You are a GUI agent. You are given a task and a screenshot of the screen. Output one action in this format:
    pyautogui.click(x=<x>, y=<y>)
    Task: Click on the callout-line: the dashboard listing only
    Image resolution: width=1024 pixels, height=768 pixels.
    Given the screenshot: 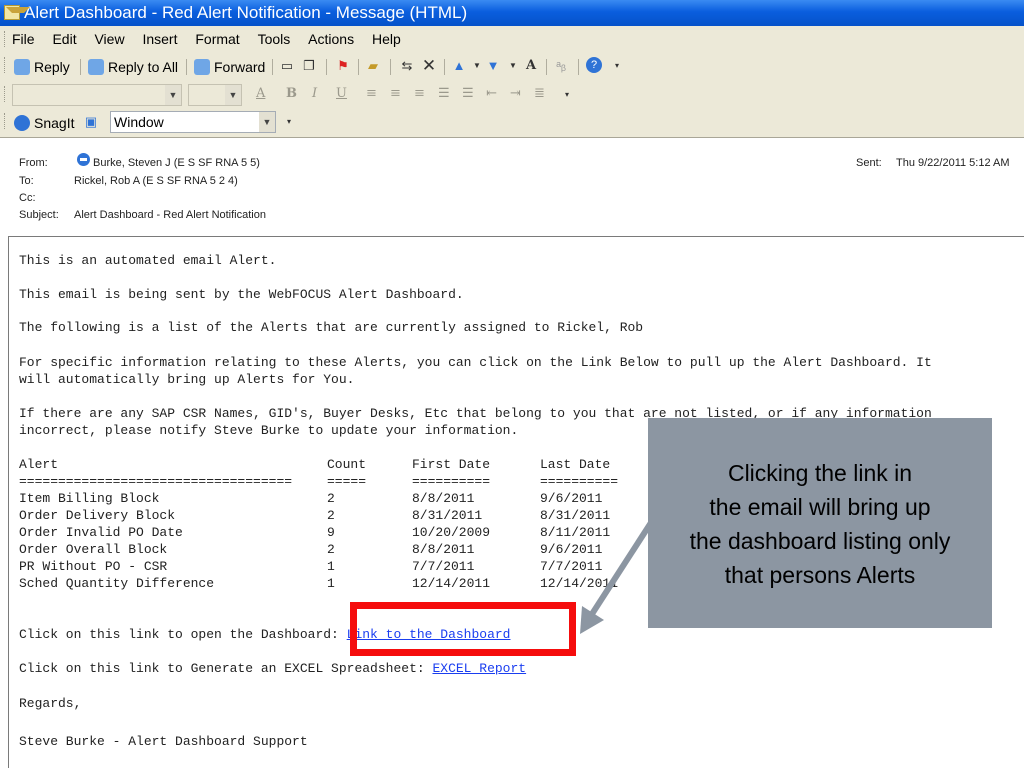 What is the action you would take?
    pyautogui.click(x=820, y=541)
    